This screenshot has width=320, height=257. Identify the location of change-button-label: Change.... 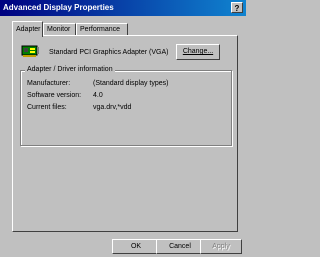
(198, 51).